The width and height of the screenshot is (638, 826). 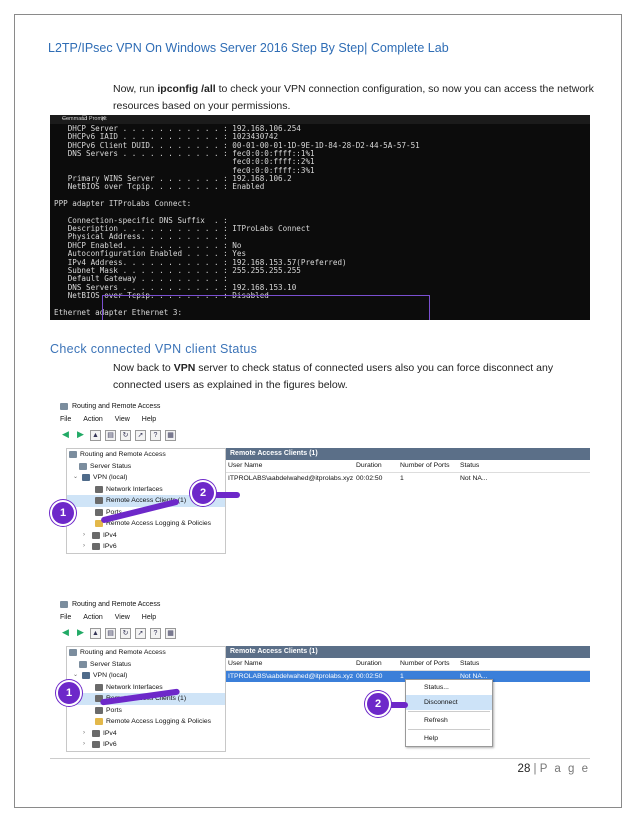 I want to click on cell-ports: 1, so click(x=402, y=478).